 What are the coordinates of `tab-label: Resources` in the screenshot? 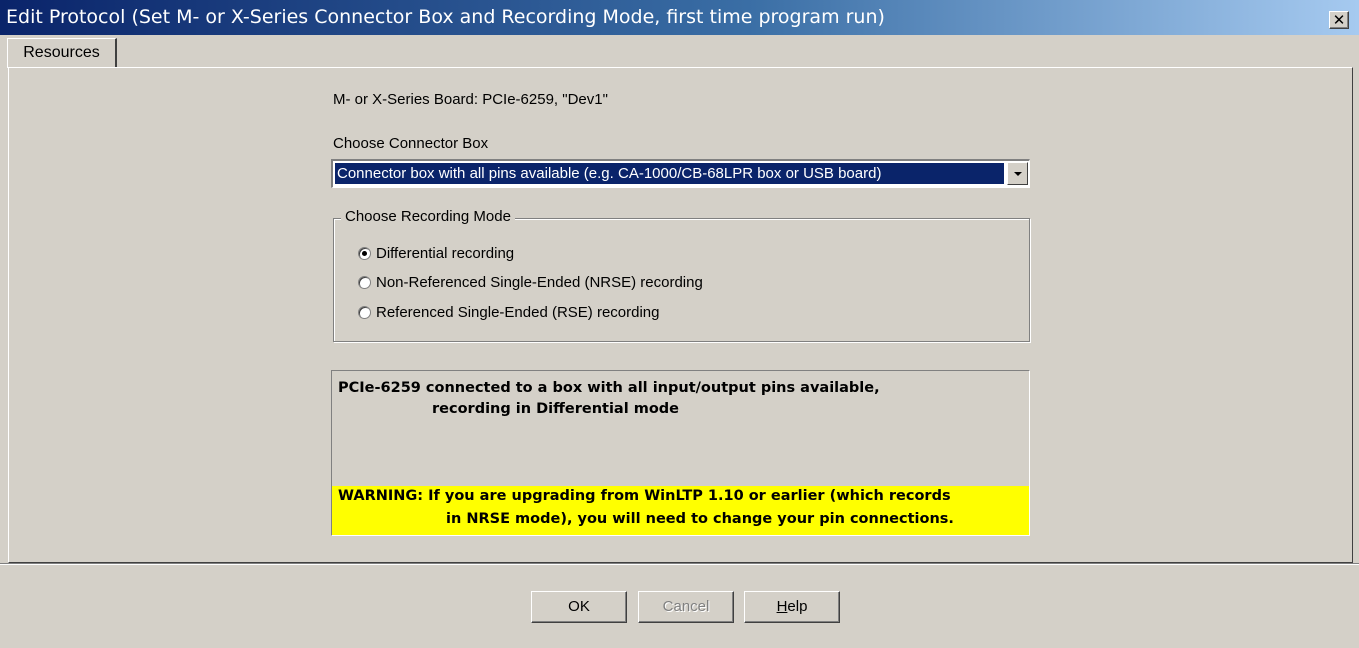 It's located at (61, 52).